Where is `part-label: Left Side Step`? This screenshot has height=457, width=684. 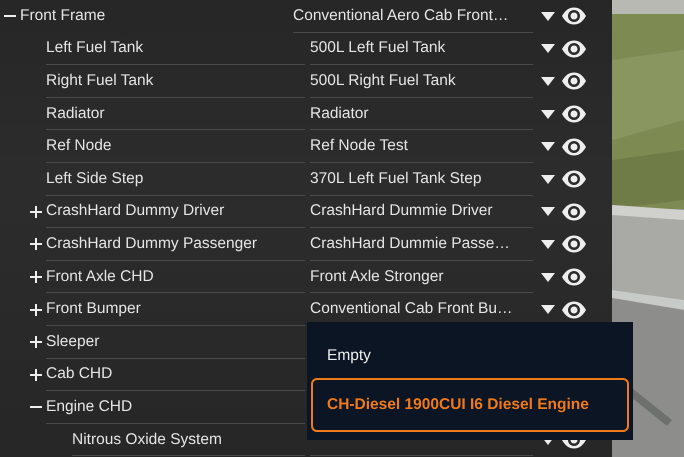 part-label: Left Side Step is located at coordinates (175, 179).